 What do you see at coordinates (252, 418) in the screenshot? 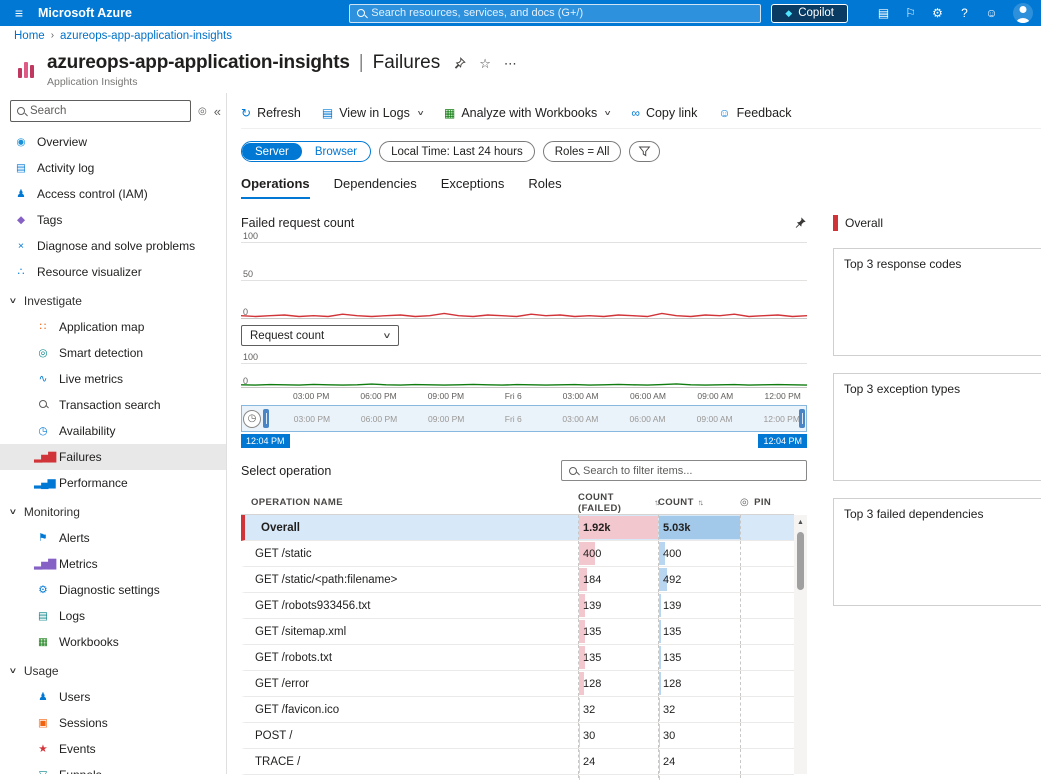
I see `brush-clock-icon: ◷` at bounding box center [252, 418].